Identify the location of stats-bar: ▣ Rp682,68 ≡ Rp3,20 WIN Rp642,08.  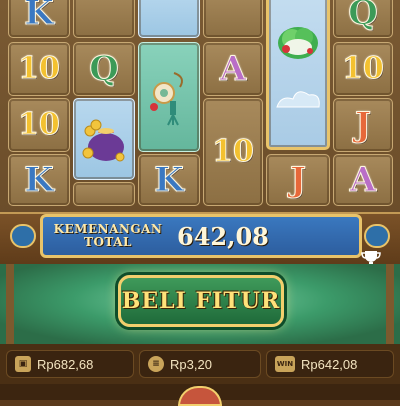
(200, 364).